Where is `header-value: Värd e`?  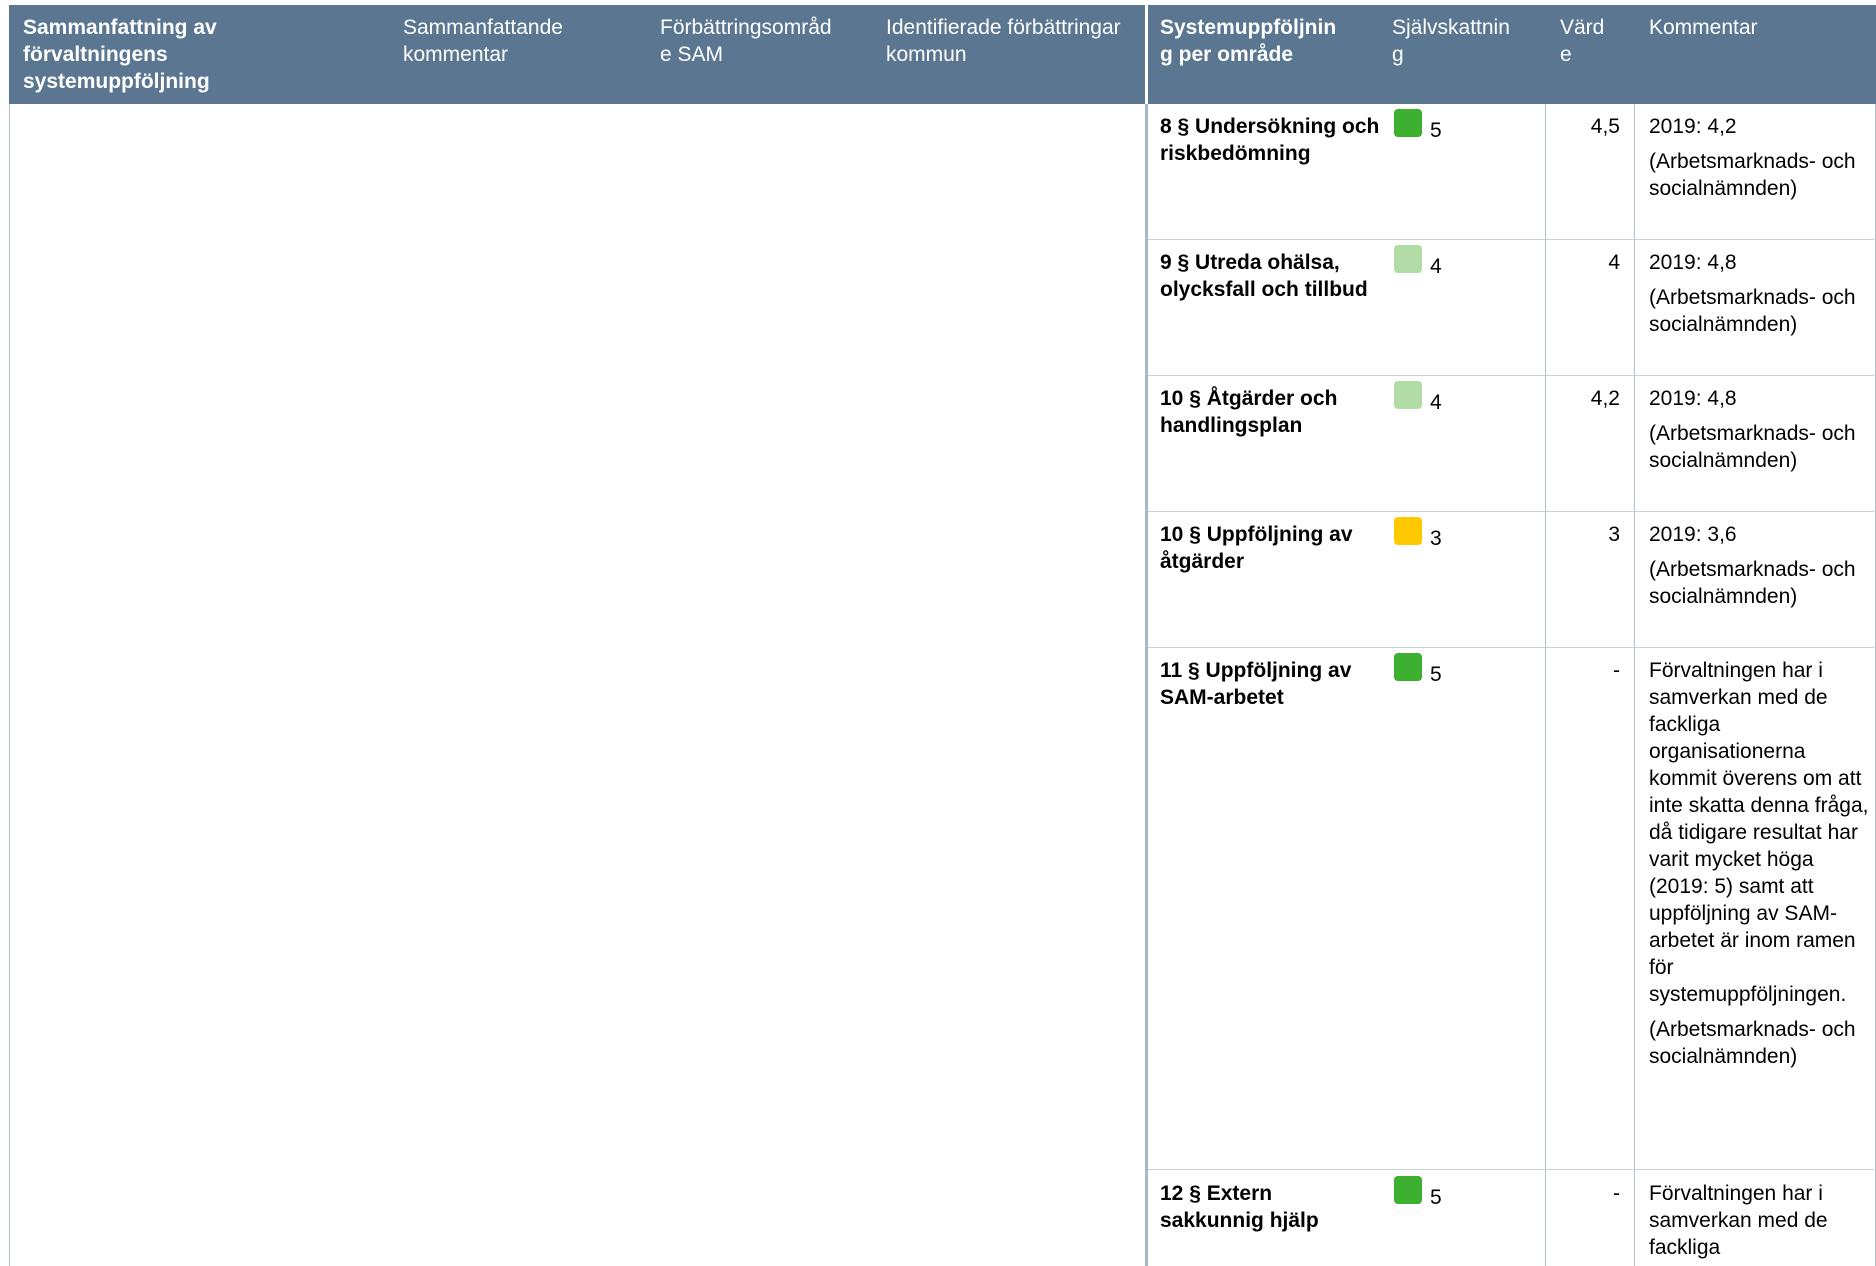
header-value: Värd e is located at coordinates (1582, 41).